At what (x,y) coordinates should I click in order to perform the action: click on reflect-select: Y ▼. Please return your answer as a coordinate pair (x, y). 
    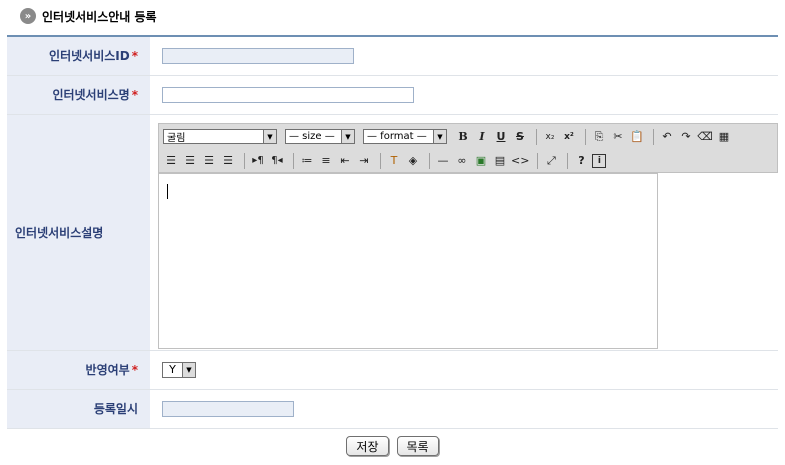
    Looking at the image, I should click on (179, 369).